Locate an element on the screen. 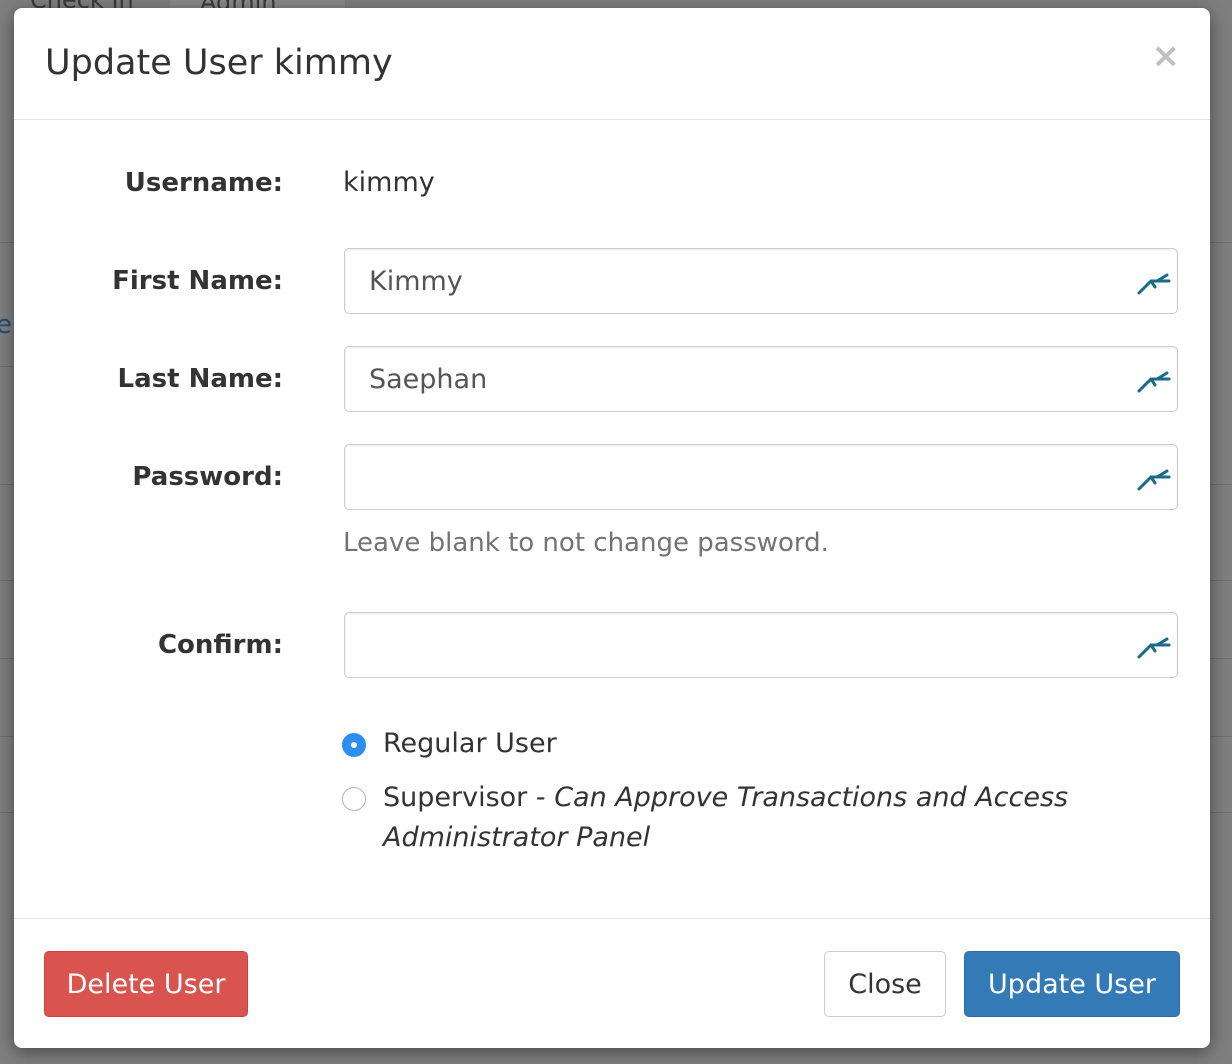  last-name-label: Last Name: is located at coordinates (200, 379).